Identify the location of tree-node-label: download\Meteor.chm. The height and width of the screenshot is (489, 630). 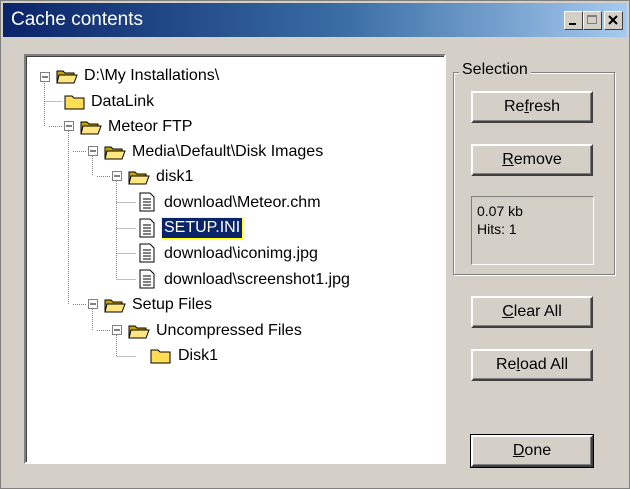
(242, 203).